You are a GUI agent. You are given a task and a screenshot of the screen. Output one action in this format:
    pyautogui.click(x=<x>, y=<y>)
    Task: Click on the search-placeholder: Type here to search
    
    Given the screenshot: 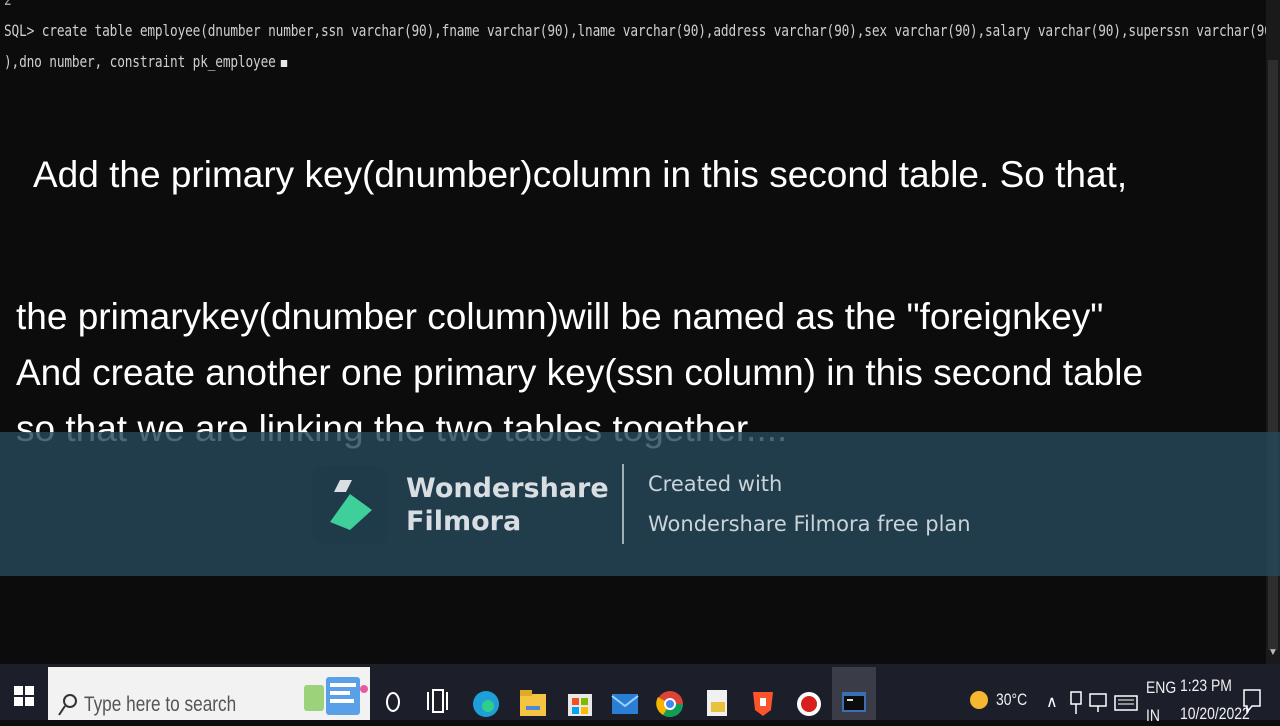 What is the action you would take?
    pyautogui.click(x=160, y=704)
    